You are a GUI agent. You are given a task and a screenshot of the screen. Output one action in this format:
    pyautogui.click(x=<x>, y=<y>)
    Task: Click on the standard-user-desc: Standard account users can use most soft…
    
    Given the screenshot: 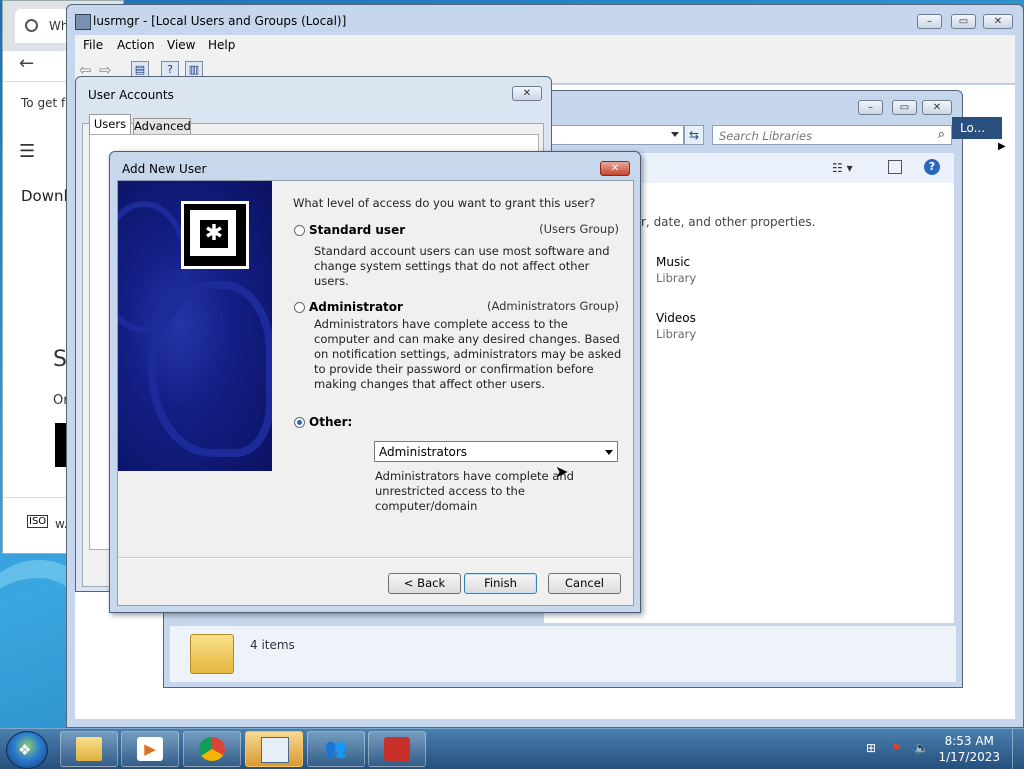 What is the action you would take?
    pyautogui.click(x=462, y=266)
    